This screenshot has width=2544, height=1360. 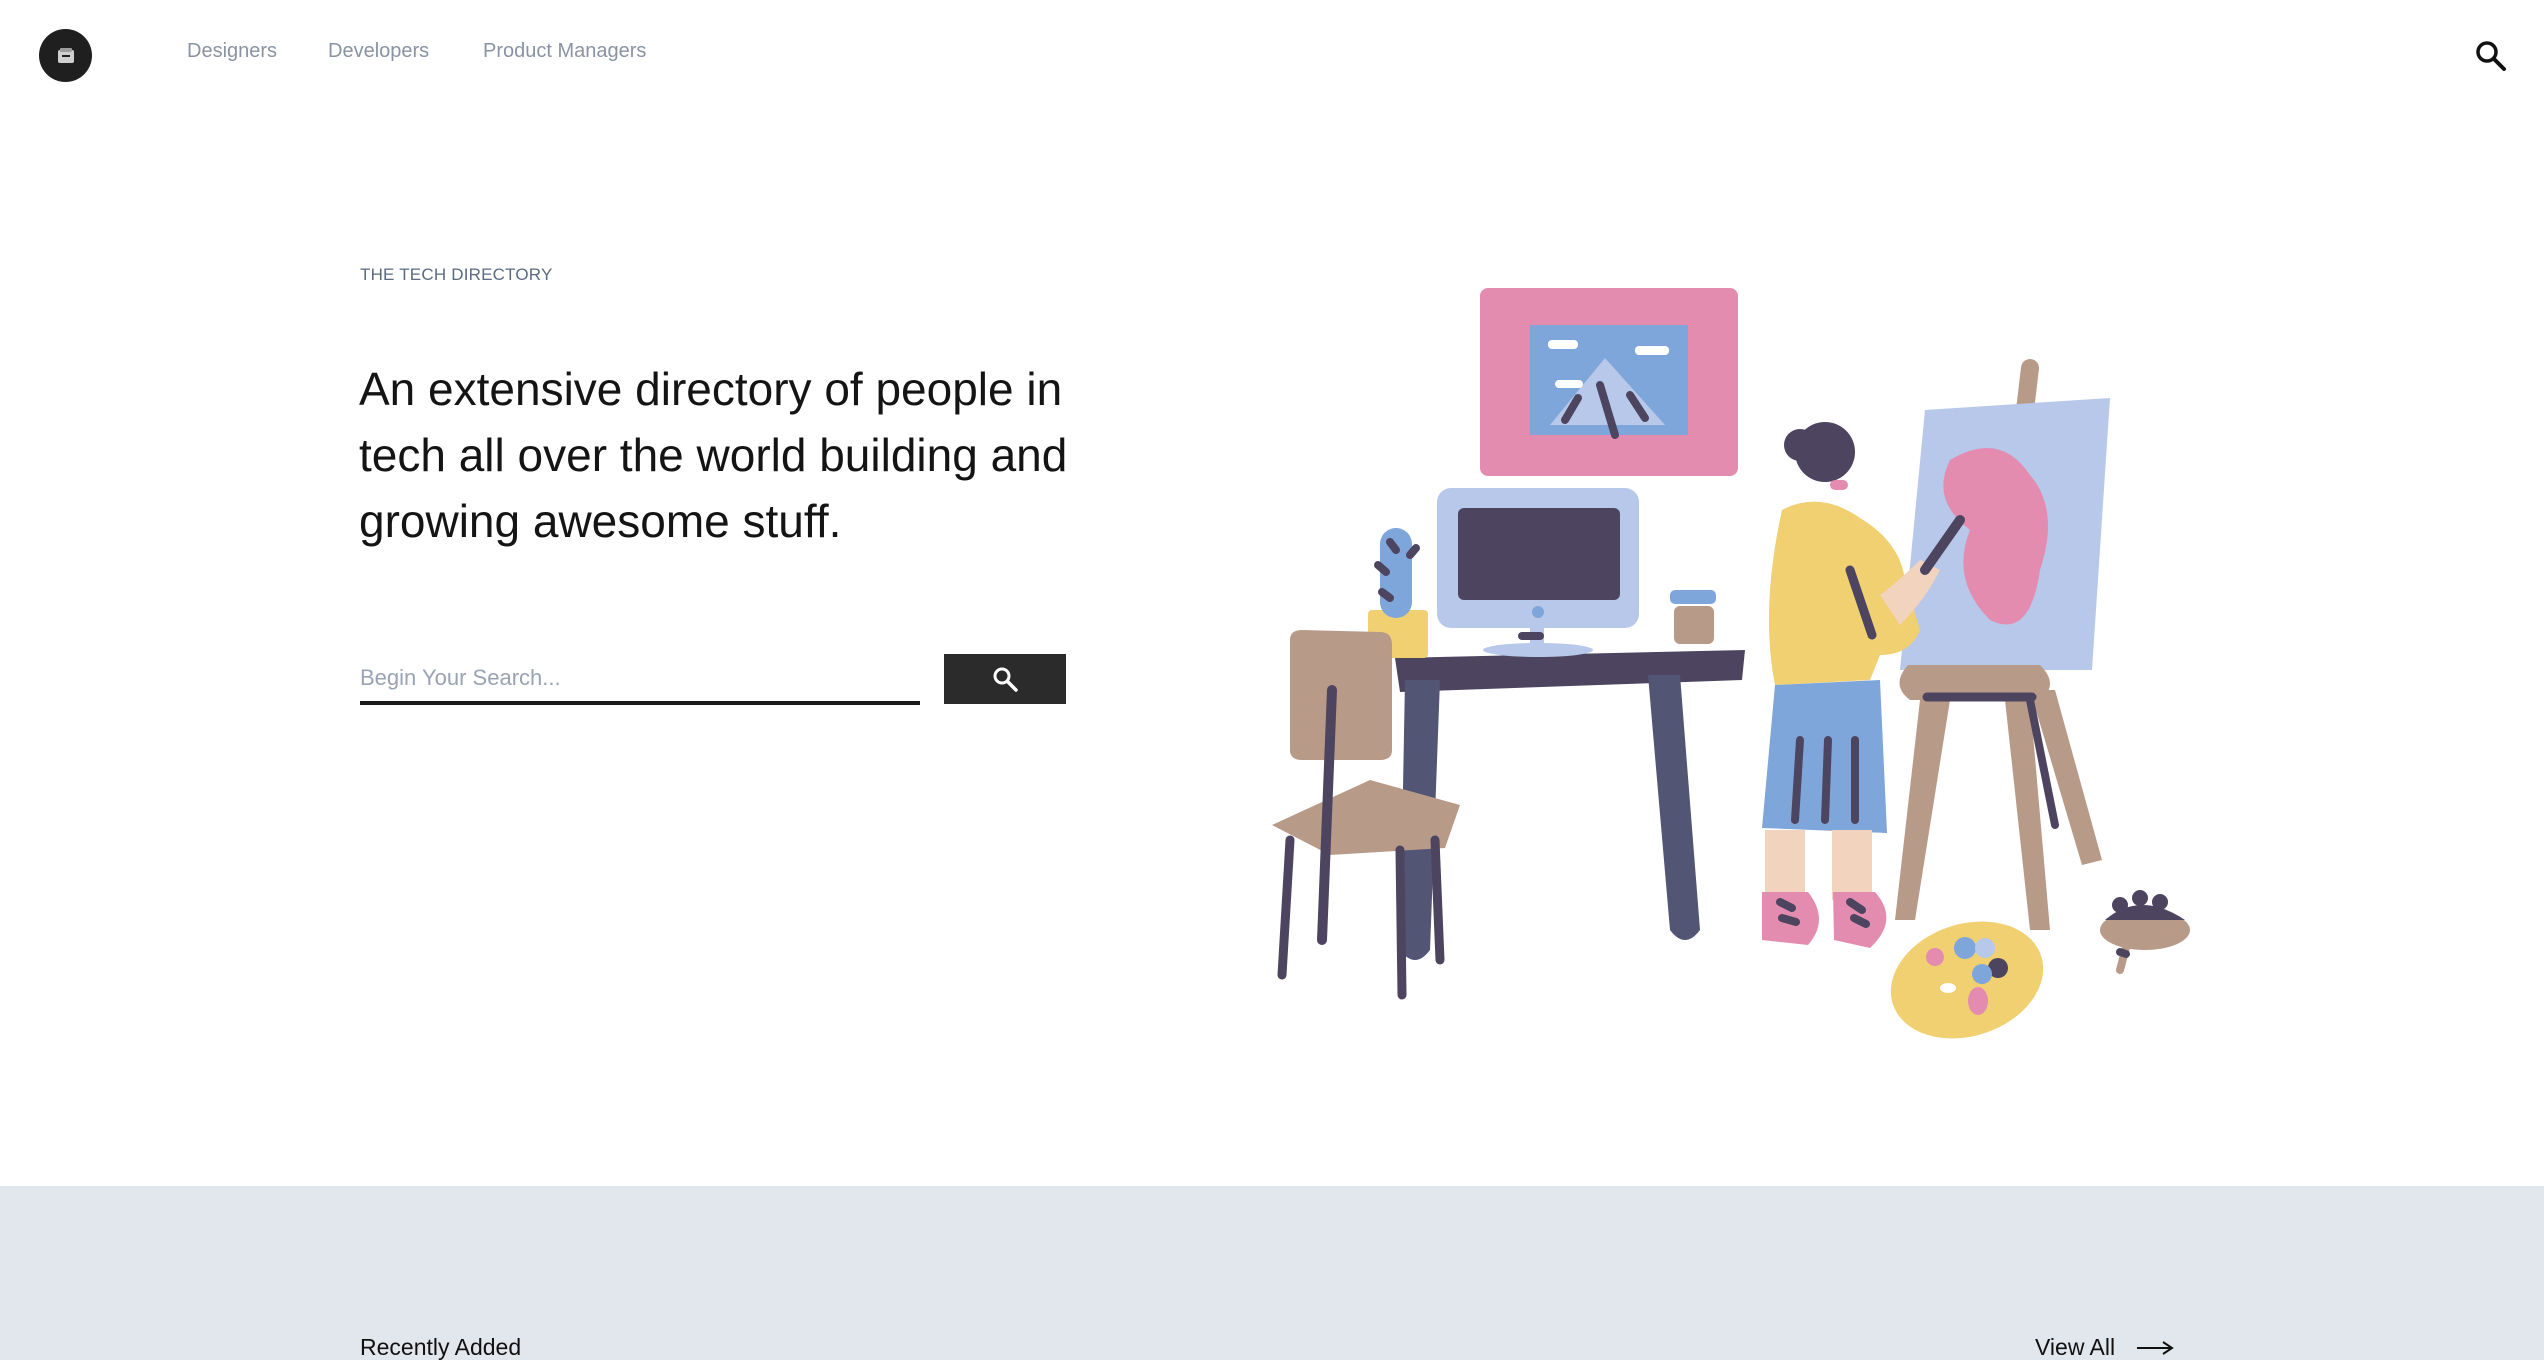 What do you see at coordinates (456, 274) in the screenshot?
I see `hero-eyebrow: THE TECH DIRECTORY` at bounding box center [456, 274].